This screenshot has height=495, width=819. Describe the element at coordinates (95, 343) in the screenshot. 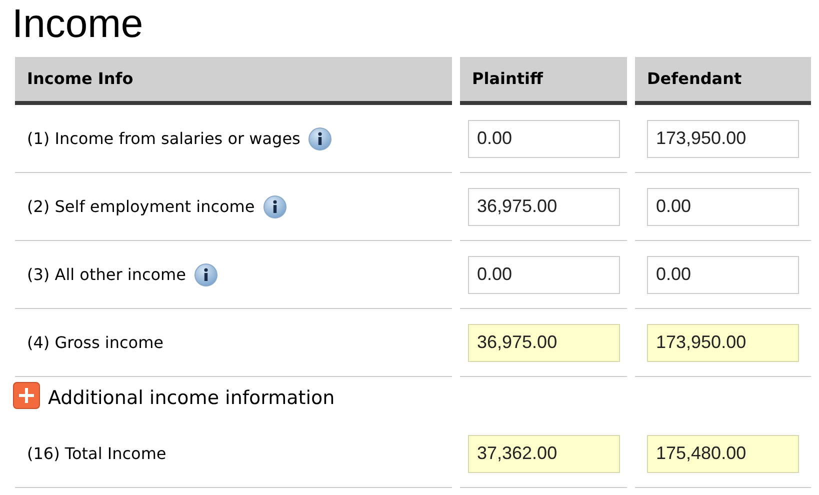

I see `row-label: (4) Gross income` at that location.